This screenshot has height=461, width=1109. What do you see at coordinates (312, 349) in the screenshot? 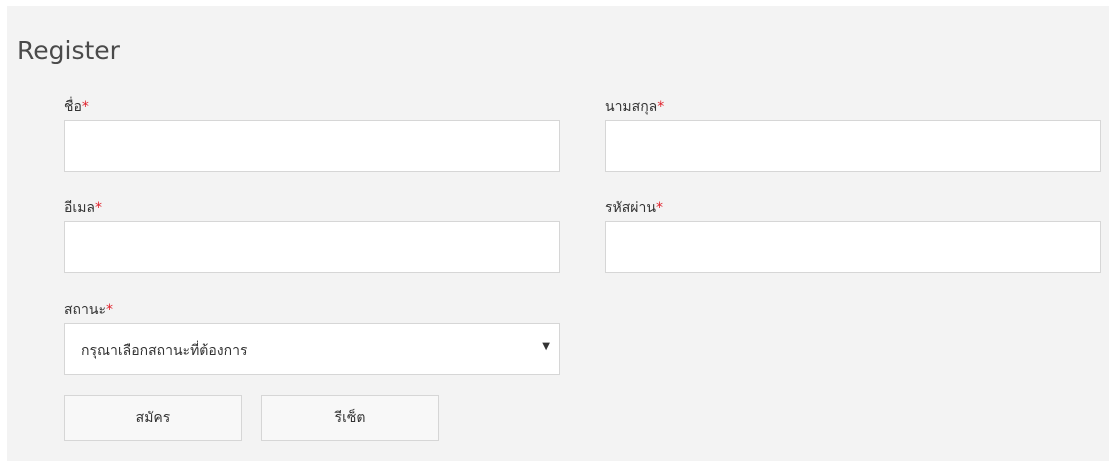
I see `status-select: กรุณาเลือกสถานะที่ต้องการ ▼` at bounding box center [312, 349].